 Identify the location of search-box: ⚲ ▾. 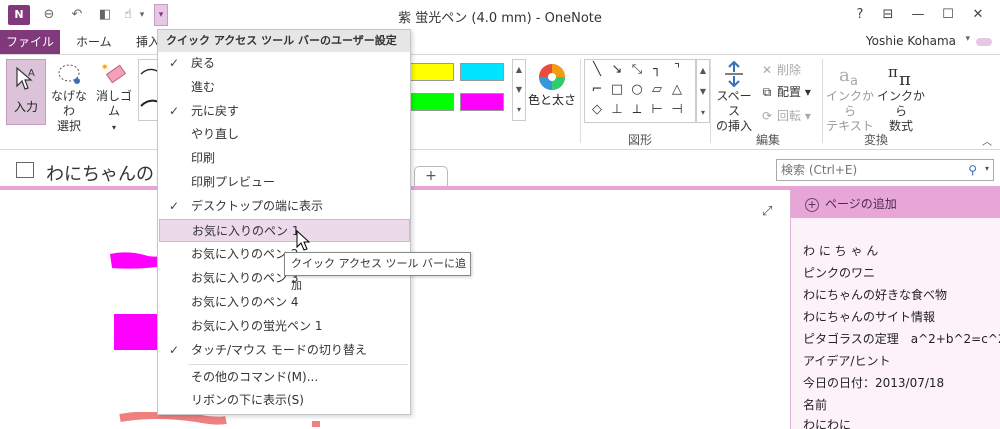
(885, 170).